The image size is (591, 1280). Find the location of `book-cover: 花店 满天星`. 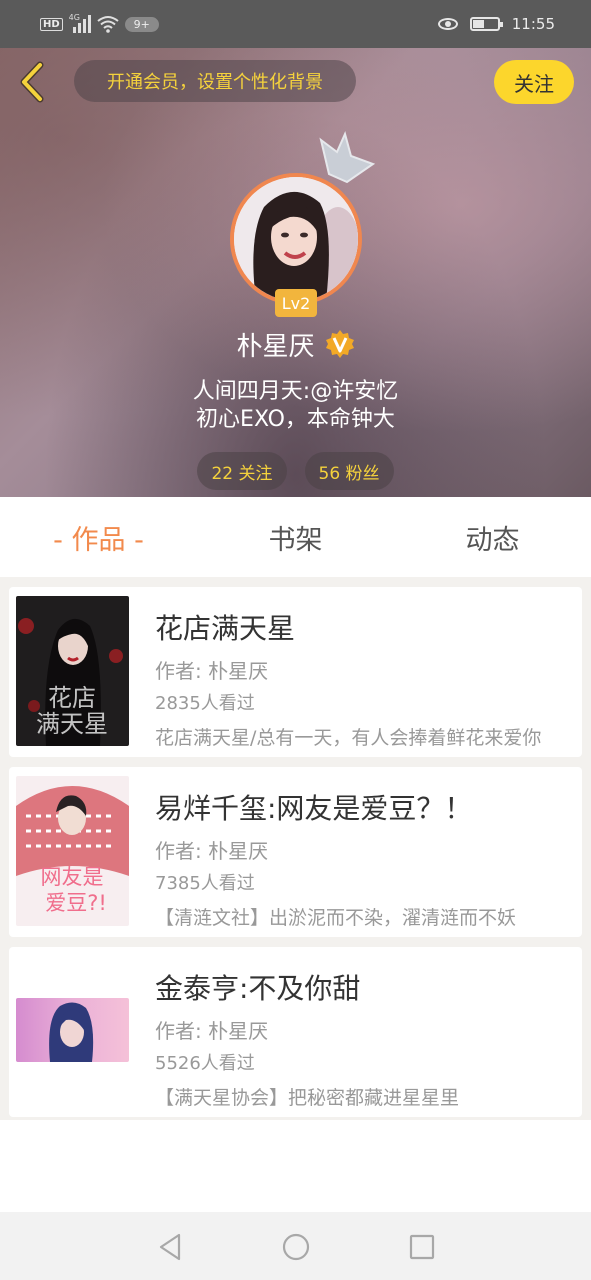

book-cover: 花店 满天星 is located at coordinates (72, 671).